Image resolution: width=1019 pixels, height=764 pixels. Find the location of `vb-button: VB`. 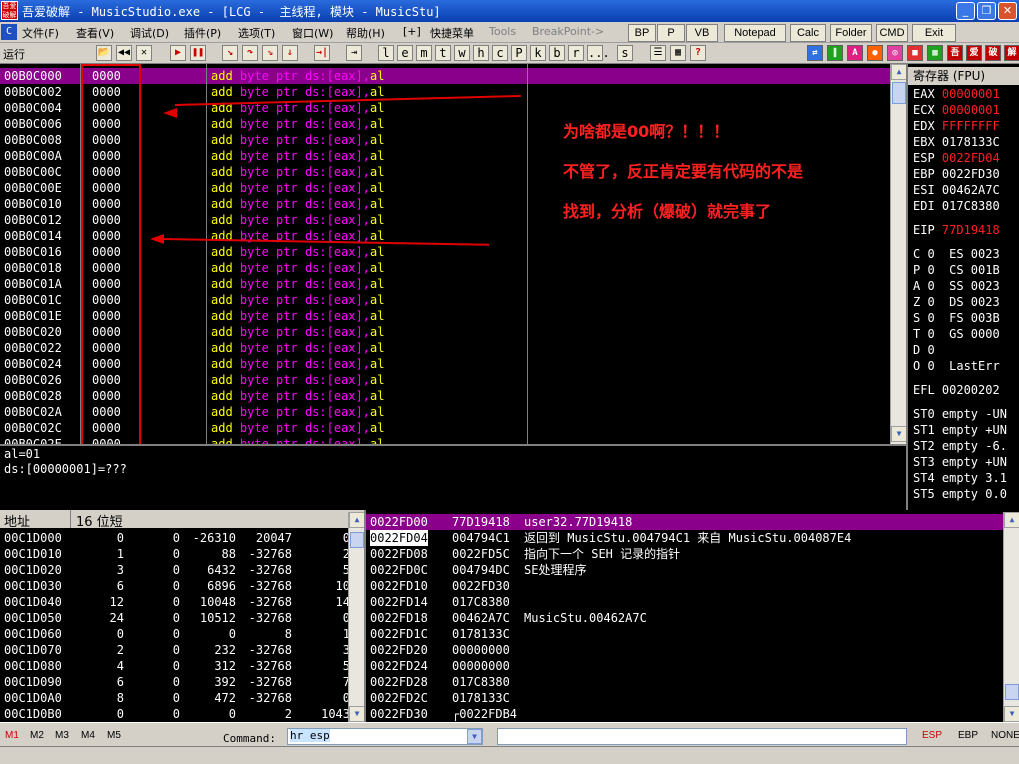

vb-button: VB is located at coordinates (702, 33).